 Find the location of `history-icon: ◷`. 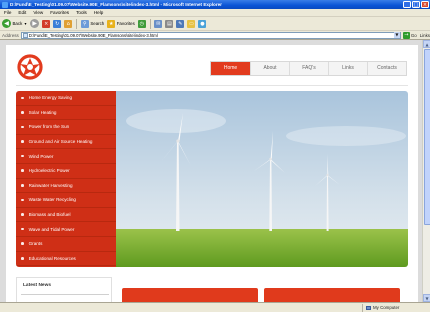

history-icon: ◷ is located at coordinates (141, 23).